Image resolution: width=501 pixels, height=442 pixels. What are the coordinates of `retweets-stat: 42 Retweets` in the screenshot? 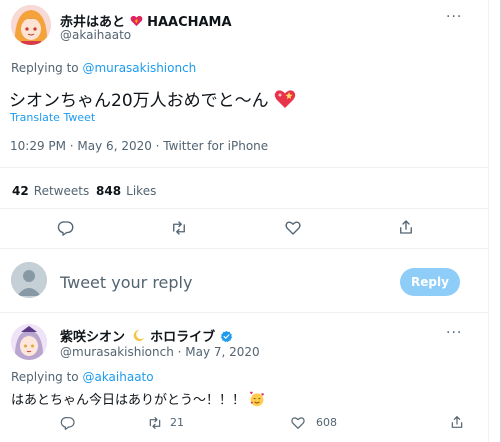 It's located at (50, 189).